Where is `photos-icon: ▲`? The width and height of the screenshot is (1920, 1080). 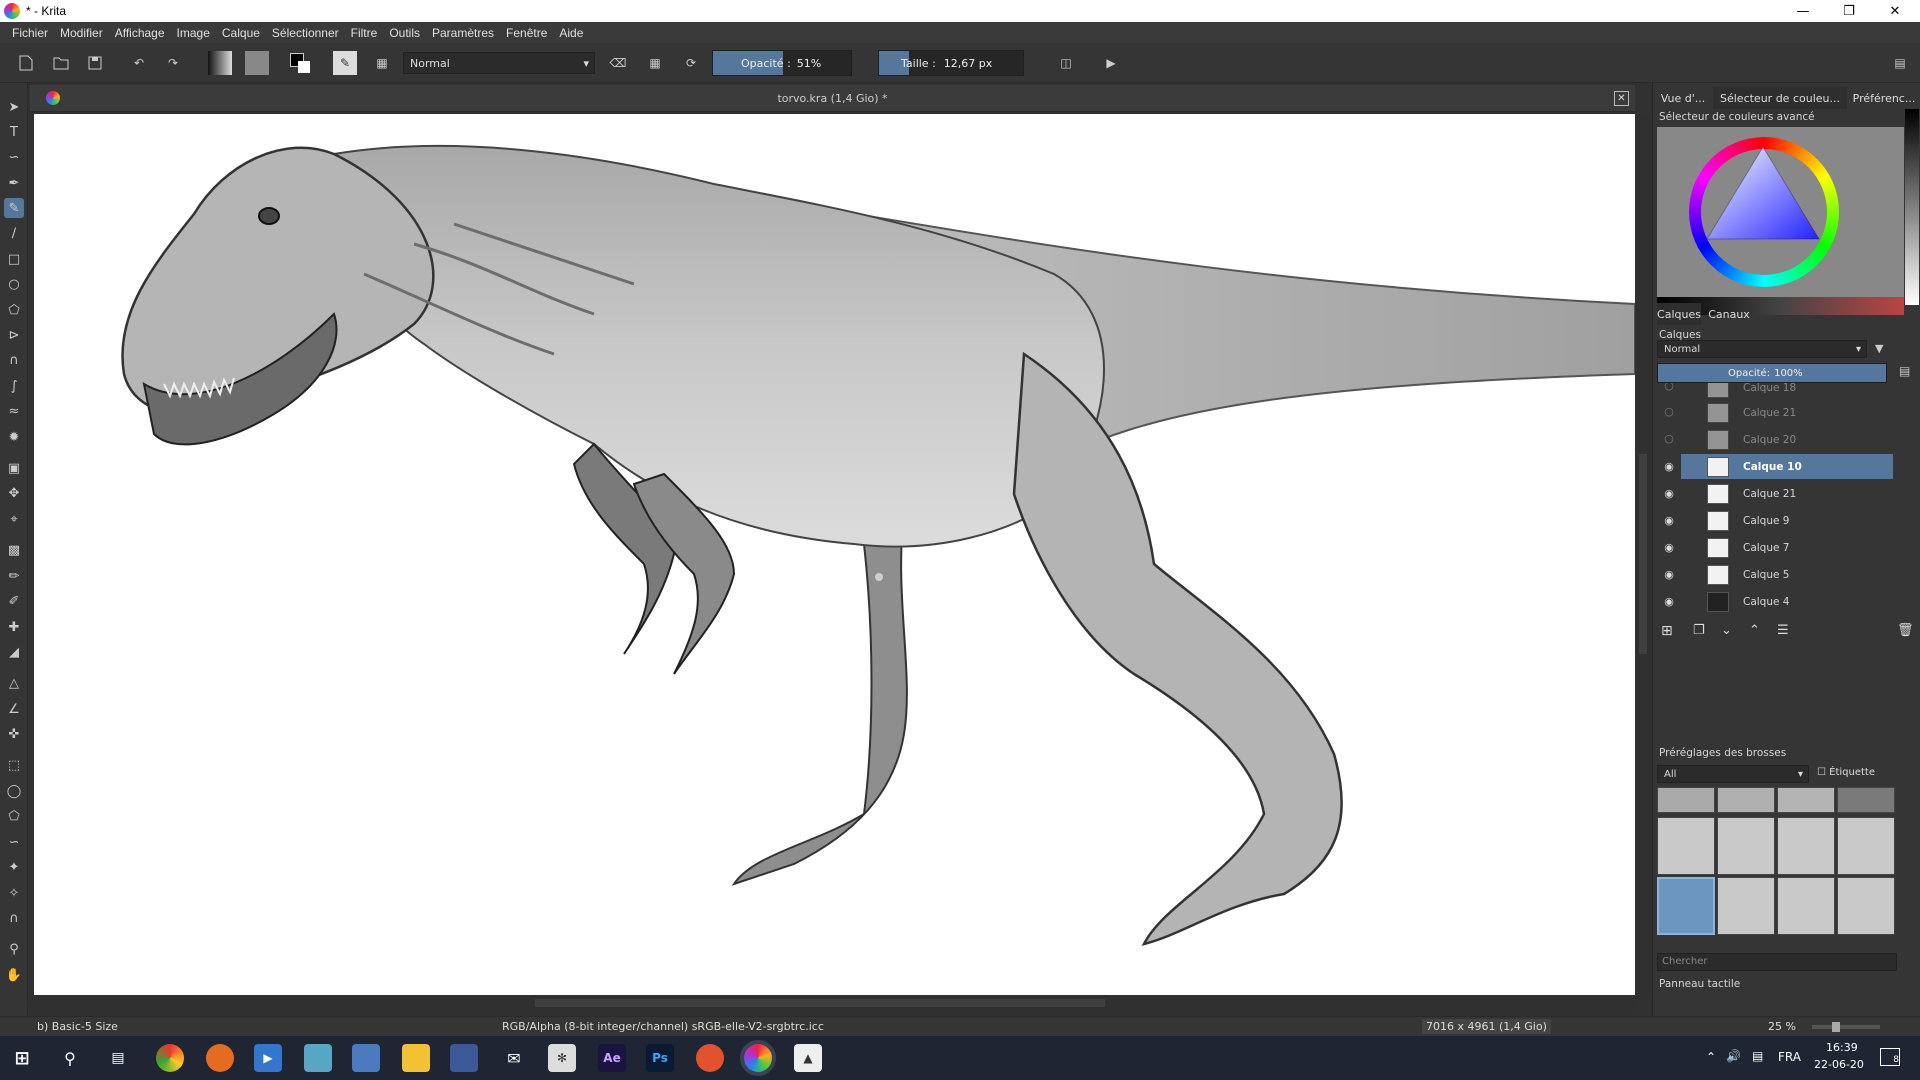
photos-icon: ▲ is located at coordinates (808, 1058).